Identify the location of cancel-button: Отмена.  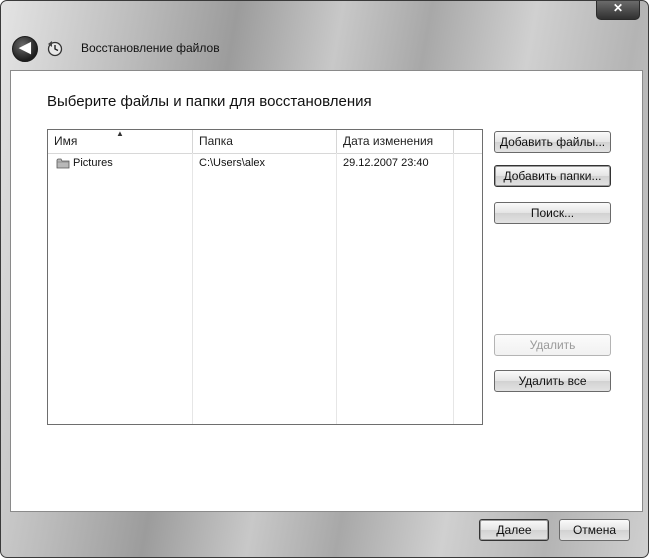
(594, 530).